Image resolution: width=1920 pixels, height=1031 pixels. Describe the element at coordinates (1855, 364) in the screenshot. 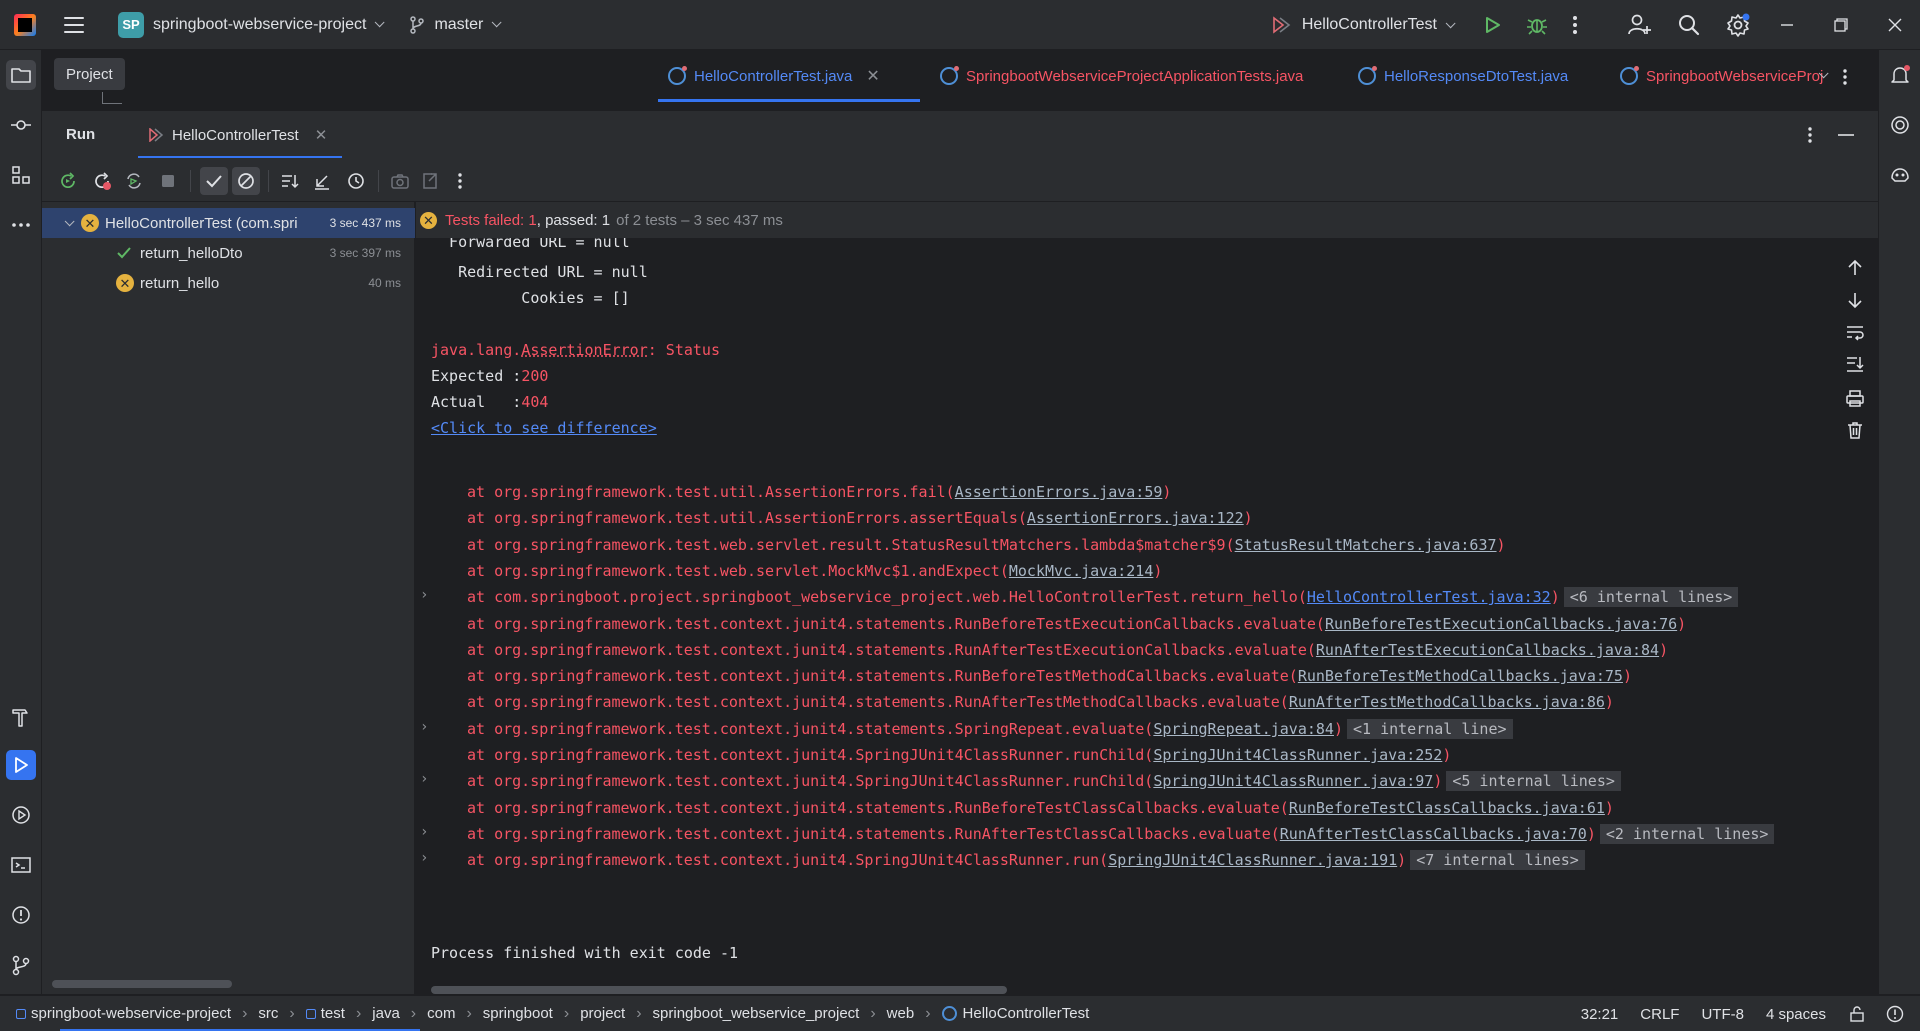

I see `scroll-to-end-button` at that location.